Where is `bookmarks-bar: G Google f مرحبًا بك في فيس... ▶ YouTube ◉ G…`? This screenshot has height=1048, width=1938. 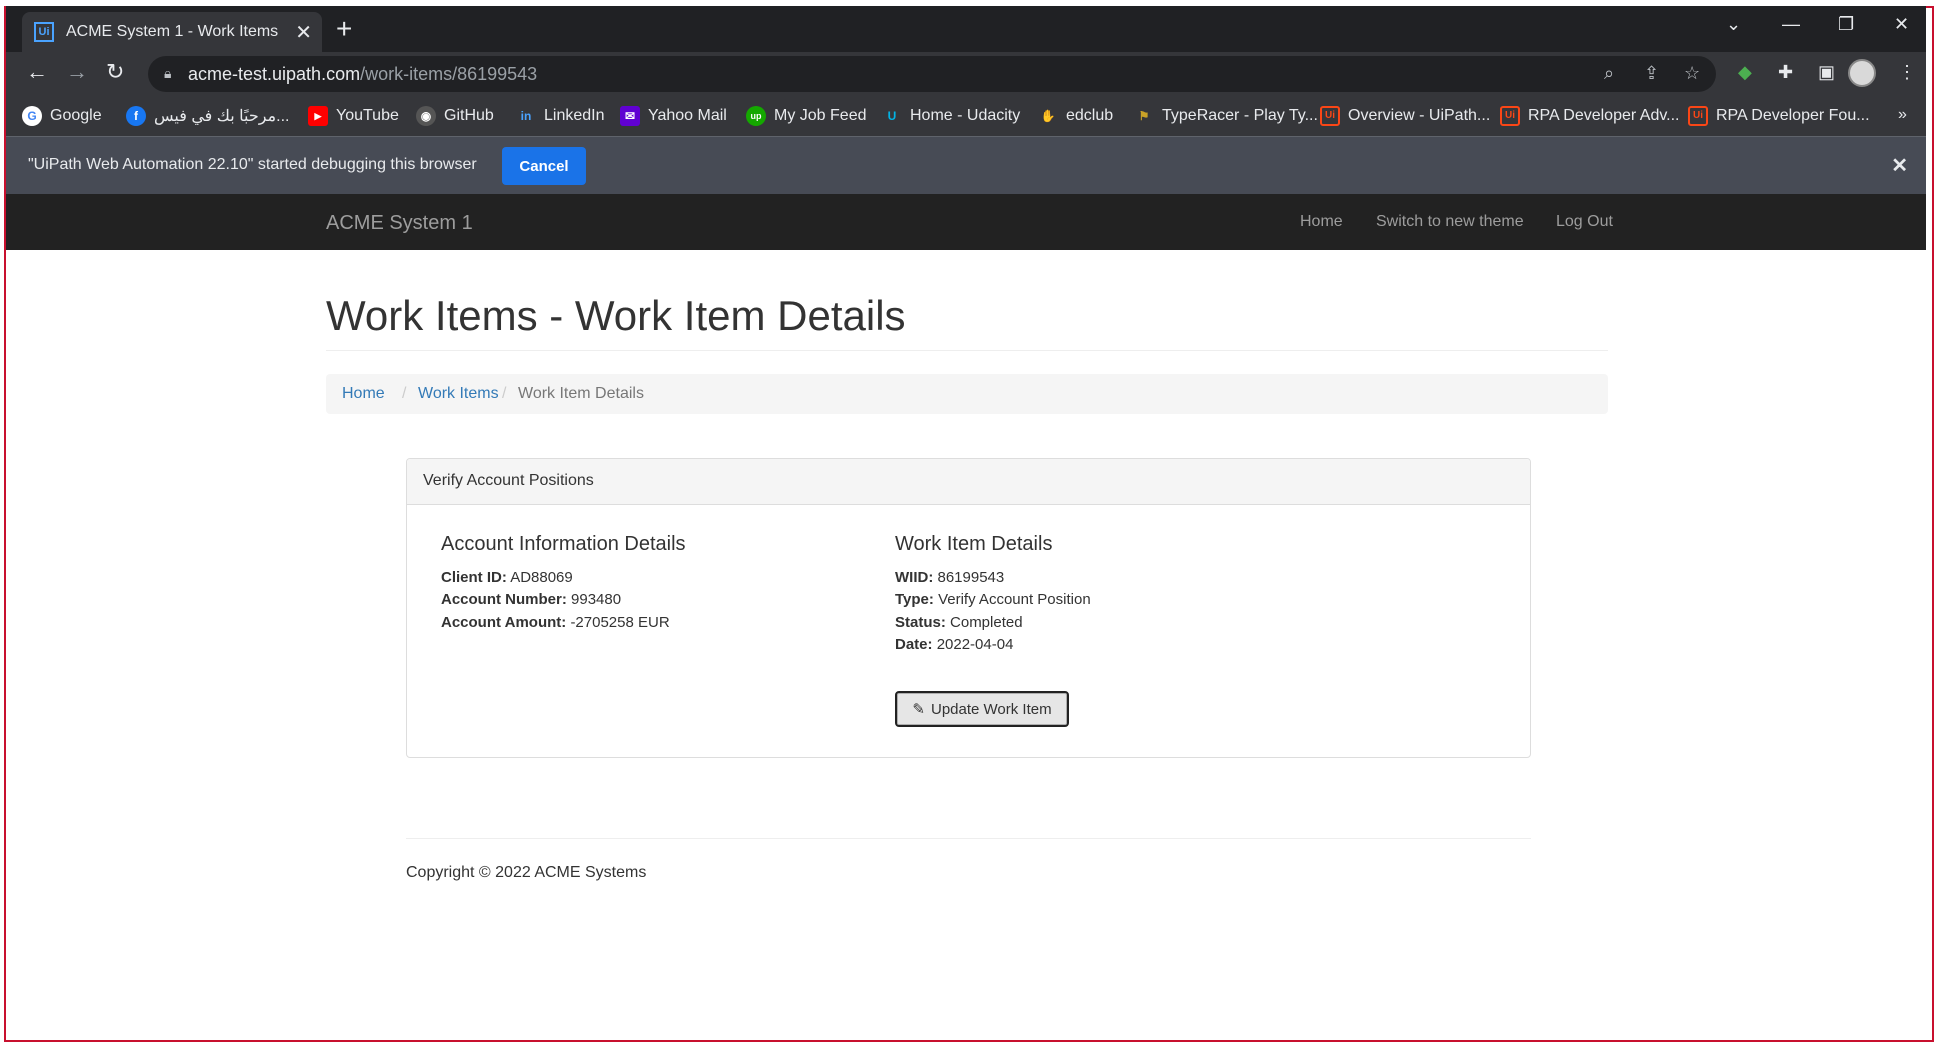 bookmarks-bar: G Google f مرحبًا بك في فيس... ▶ YouTube ◉ G… is located at coordinates (966, 116).